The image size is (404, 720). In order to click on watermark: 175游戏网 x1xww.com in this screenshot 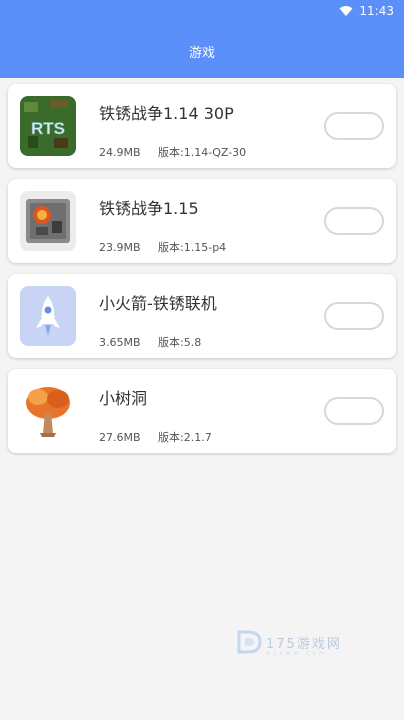, I will do `click(289, 642)`.